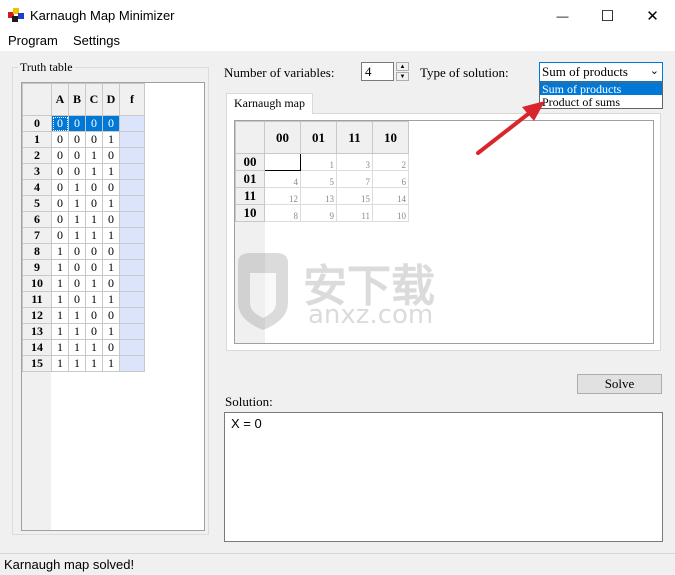 The height and width of the screenshot is (575, 675). What do you see at coordinates (269, 103) in the screenshot?
I see `tab-karnaugh-map: Karnaugh map` at bounding box center [269, 103].